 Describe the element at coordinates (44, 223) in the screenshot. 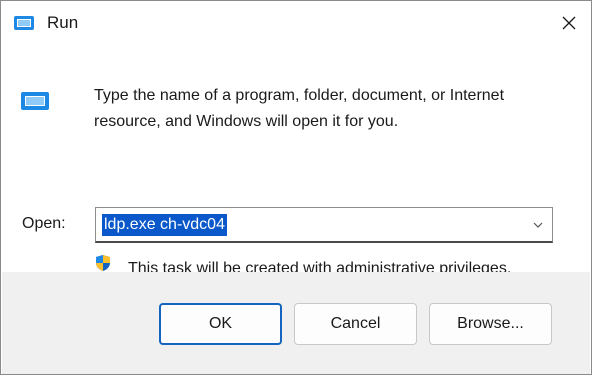

I see `open-label: Open:` at that location.